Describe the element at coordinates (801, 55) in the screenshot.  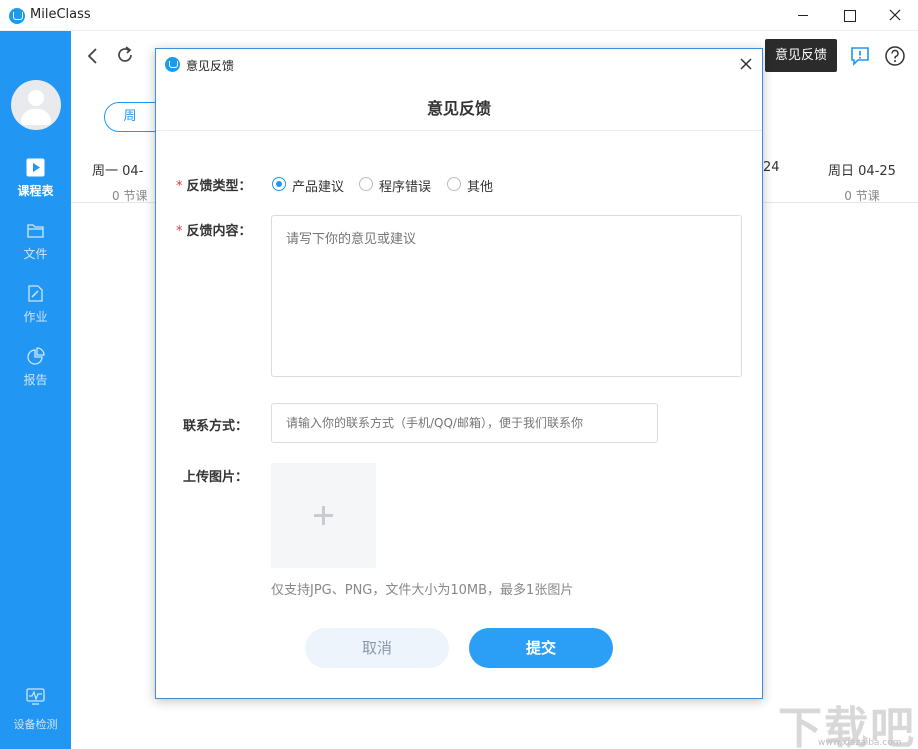
I see `feedback-tooltip: 意见反馈` at that location.